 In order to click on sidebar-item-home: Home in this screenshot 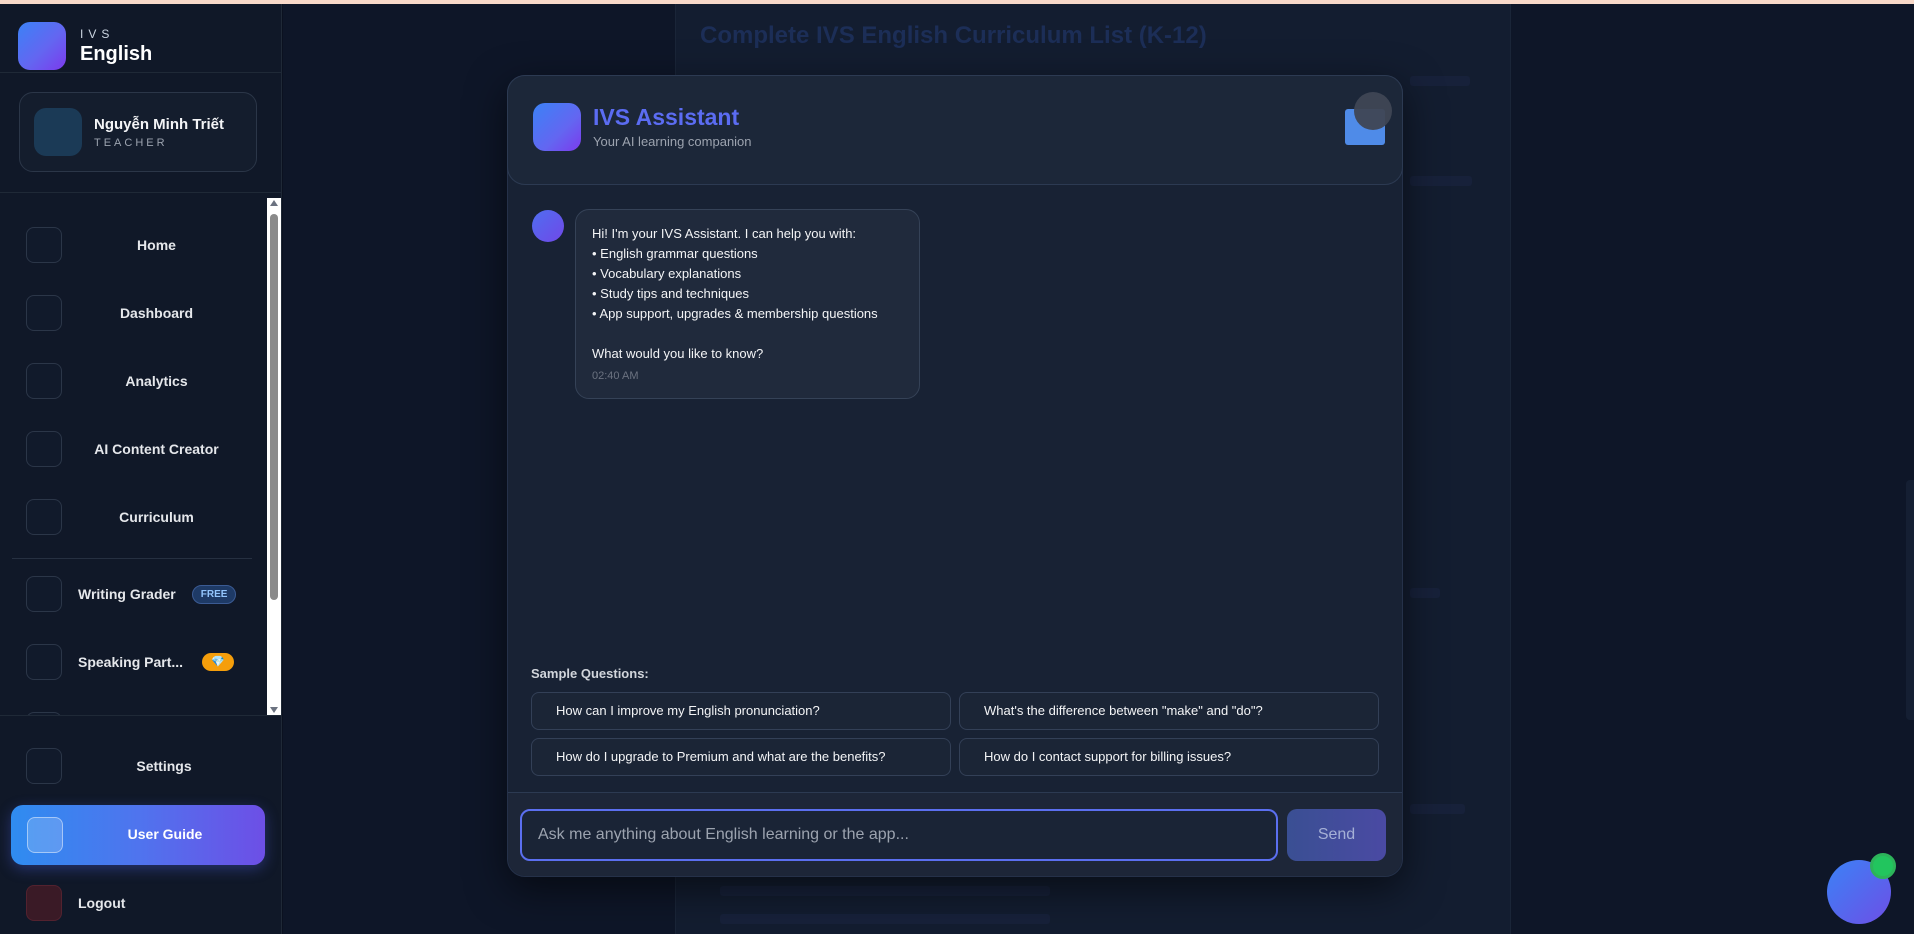, I will do `click(144, 245)`.